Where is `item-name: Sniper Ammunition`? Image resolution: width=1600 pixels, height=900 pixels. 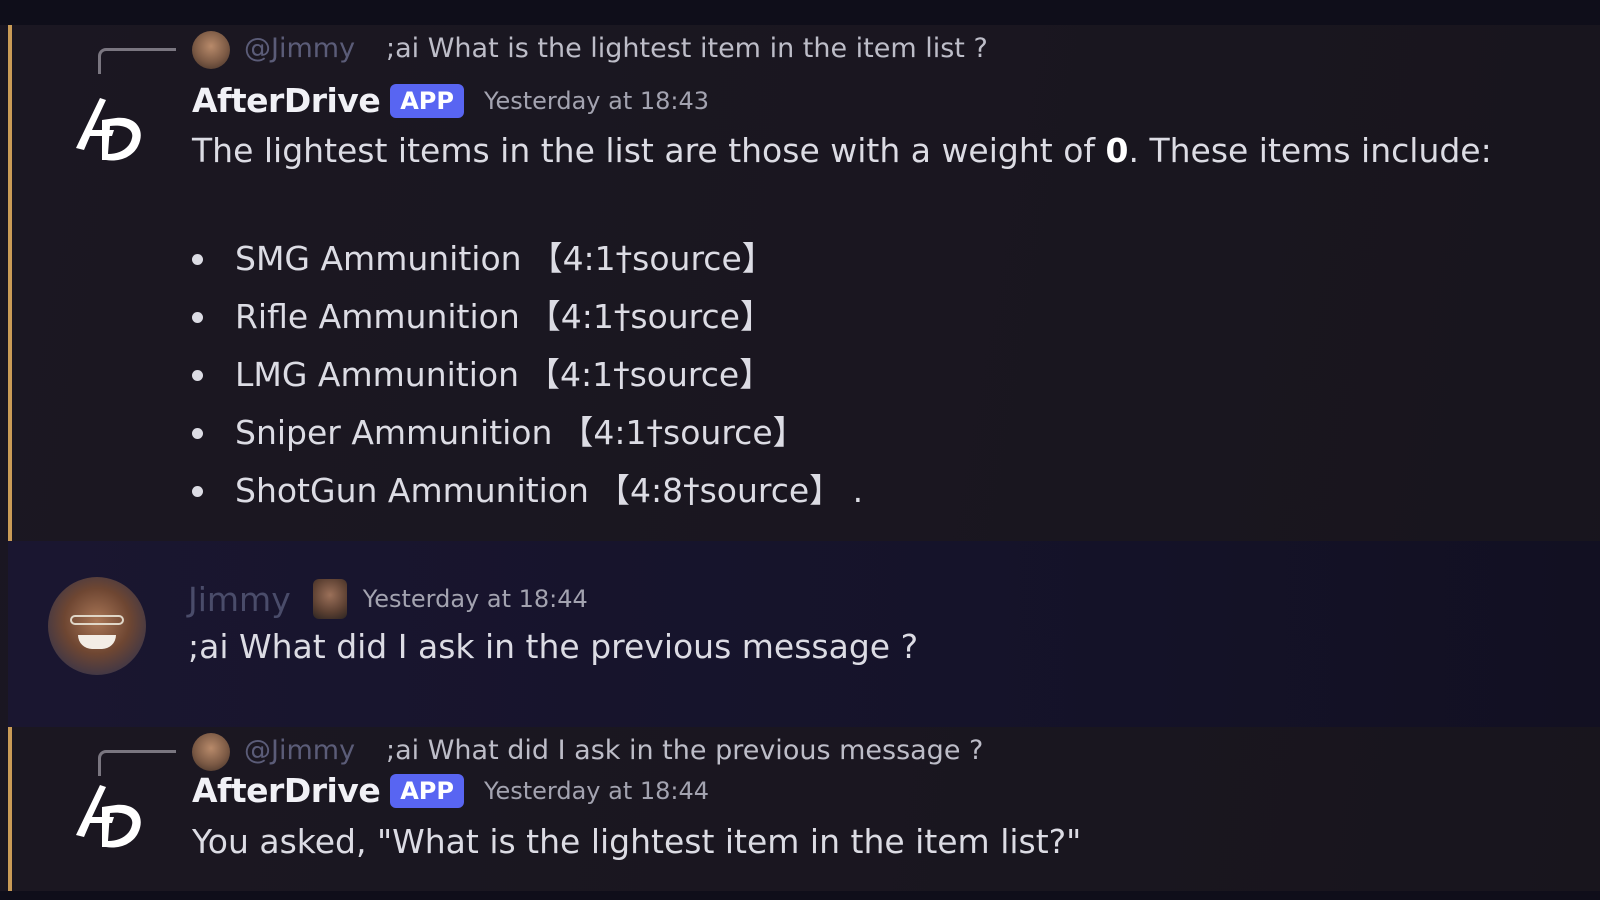 item-name: Sniper Ammunition is located at coordinates (394, 432).